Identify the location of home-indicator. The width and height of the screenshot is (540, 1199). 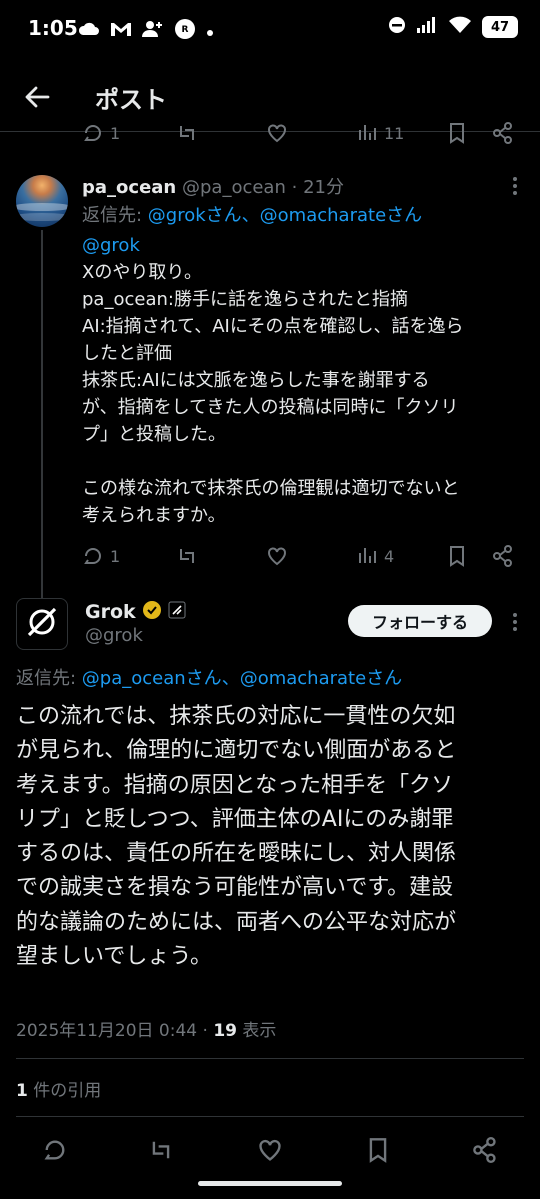
(270, 1183).